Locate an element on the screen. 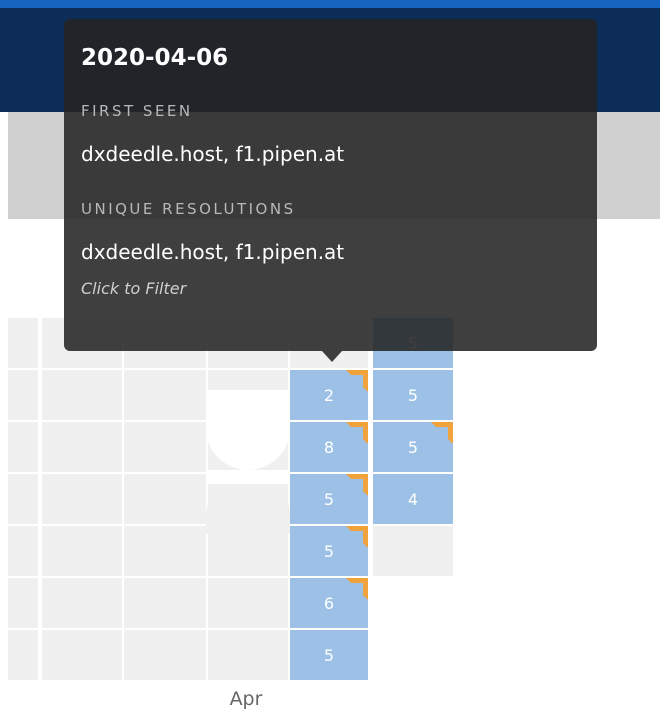 The height and width of the screenshot is (716, 660). day-count: 4 is located at coordinates (413, 499).